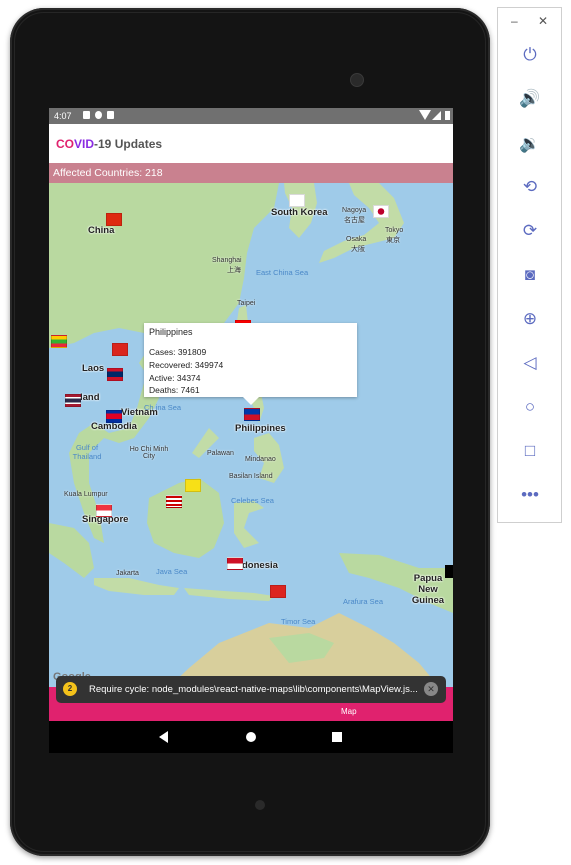 This screenshot has height=865, width=571. What do you see at coordinates (87, 452) in the screenshot?
I see `sea-label: Gulf of Thailand` at bounding box center [87, 452].